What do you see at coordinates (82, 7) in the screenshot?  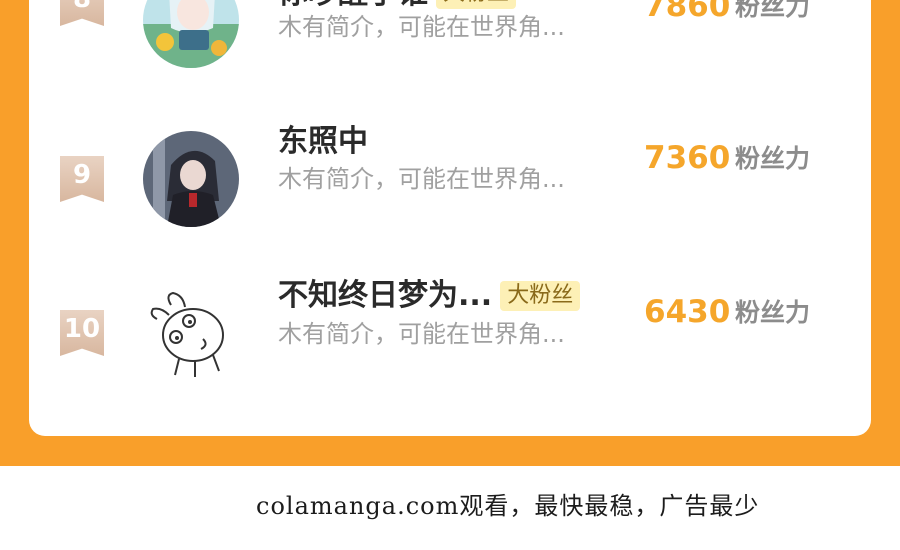 I see `rank-number: 8` at bounding box center [82, 7].